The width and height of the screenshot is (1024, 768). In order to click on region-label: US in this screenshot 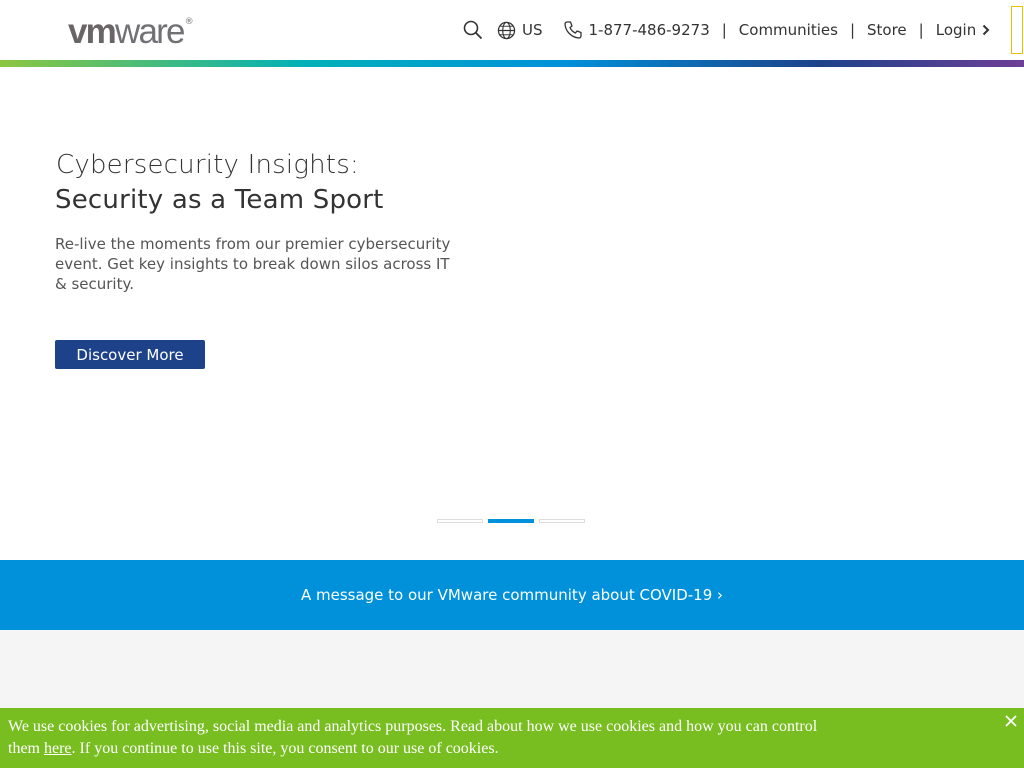, I will do `click(532, 30)`.